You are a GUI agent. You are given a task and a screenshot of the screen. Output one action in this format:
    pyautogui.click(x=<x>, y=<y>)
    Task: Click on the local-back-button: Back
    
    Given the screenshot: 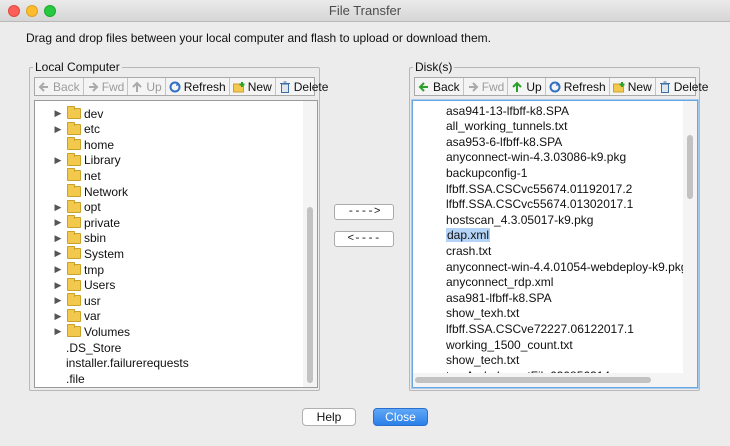 What is the action you would take?
    pyautogui.click(x=59, y=86)
    